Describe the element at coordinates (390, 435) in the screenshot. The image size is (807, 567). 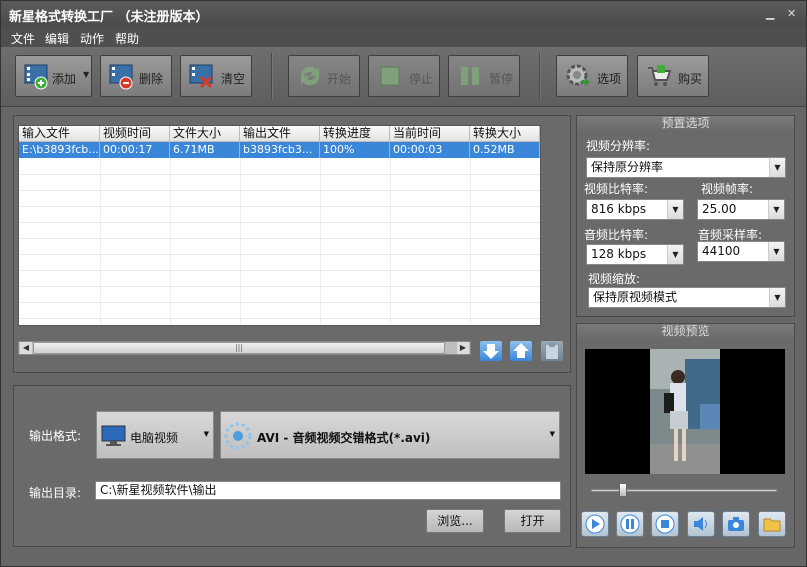
I see `format-select: AVI - 音频视频交错格式(*.avi) ▼` at that location.